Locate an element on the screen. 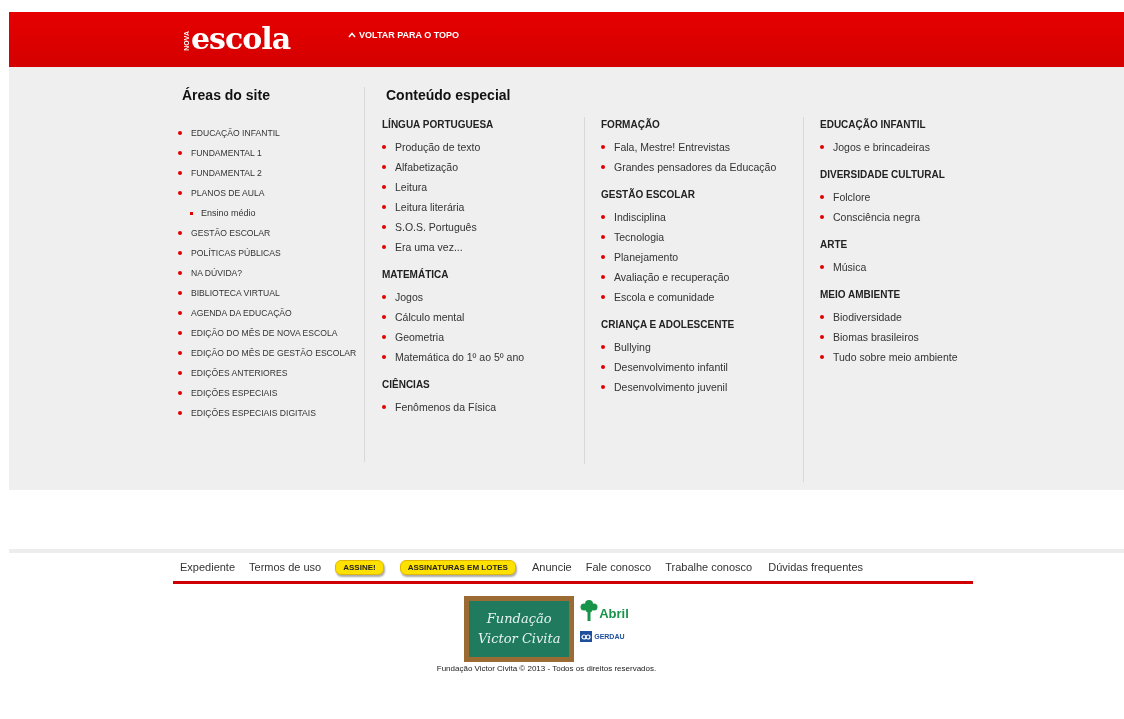  footer-link: Trabalhe conosco is located at coordinates (709, 567).